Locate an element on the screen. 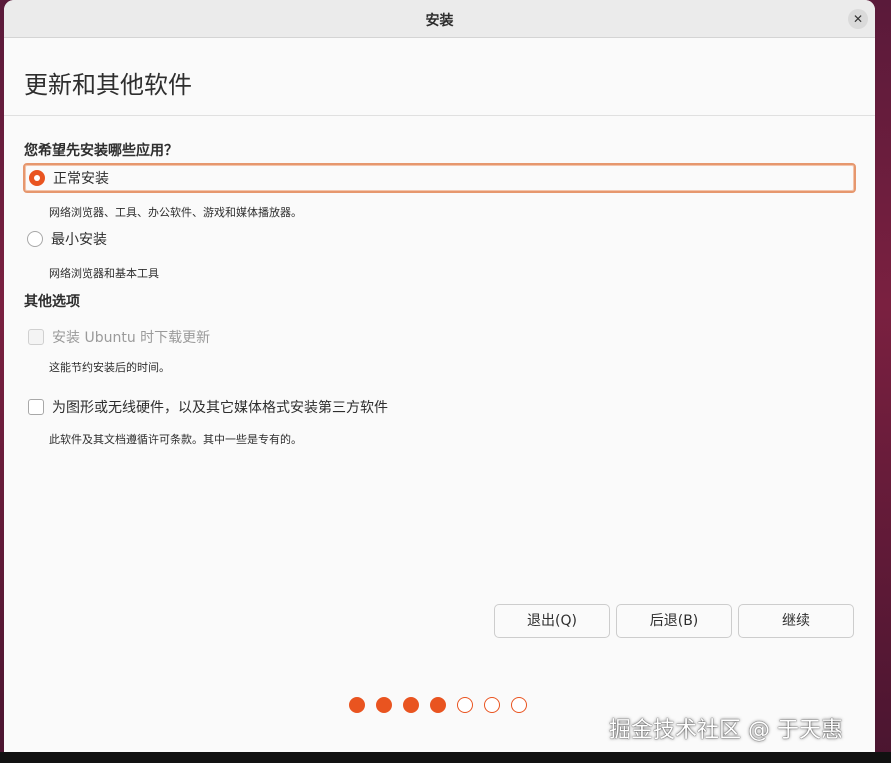 This screenshot has height=763, width=891. radio-minimal-install: 最小安装 is located at coordinates (439, 239).